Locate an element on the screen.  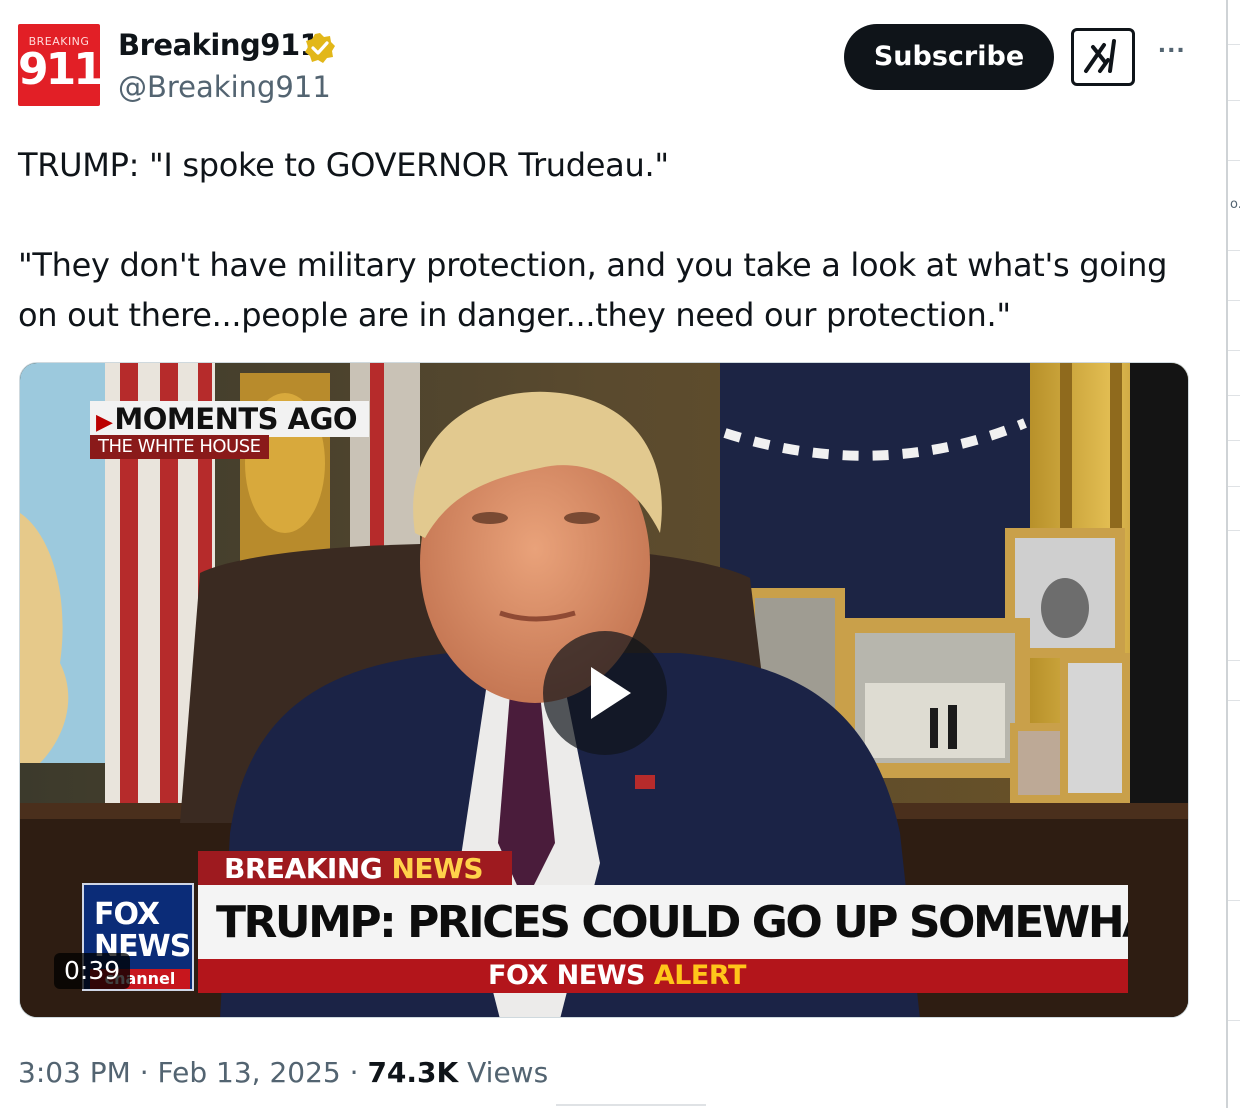
grok-icon is located at coordinates (1103, 57).